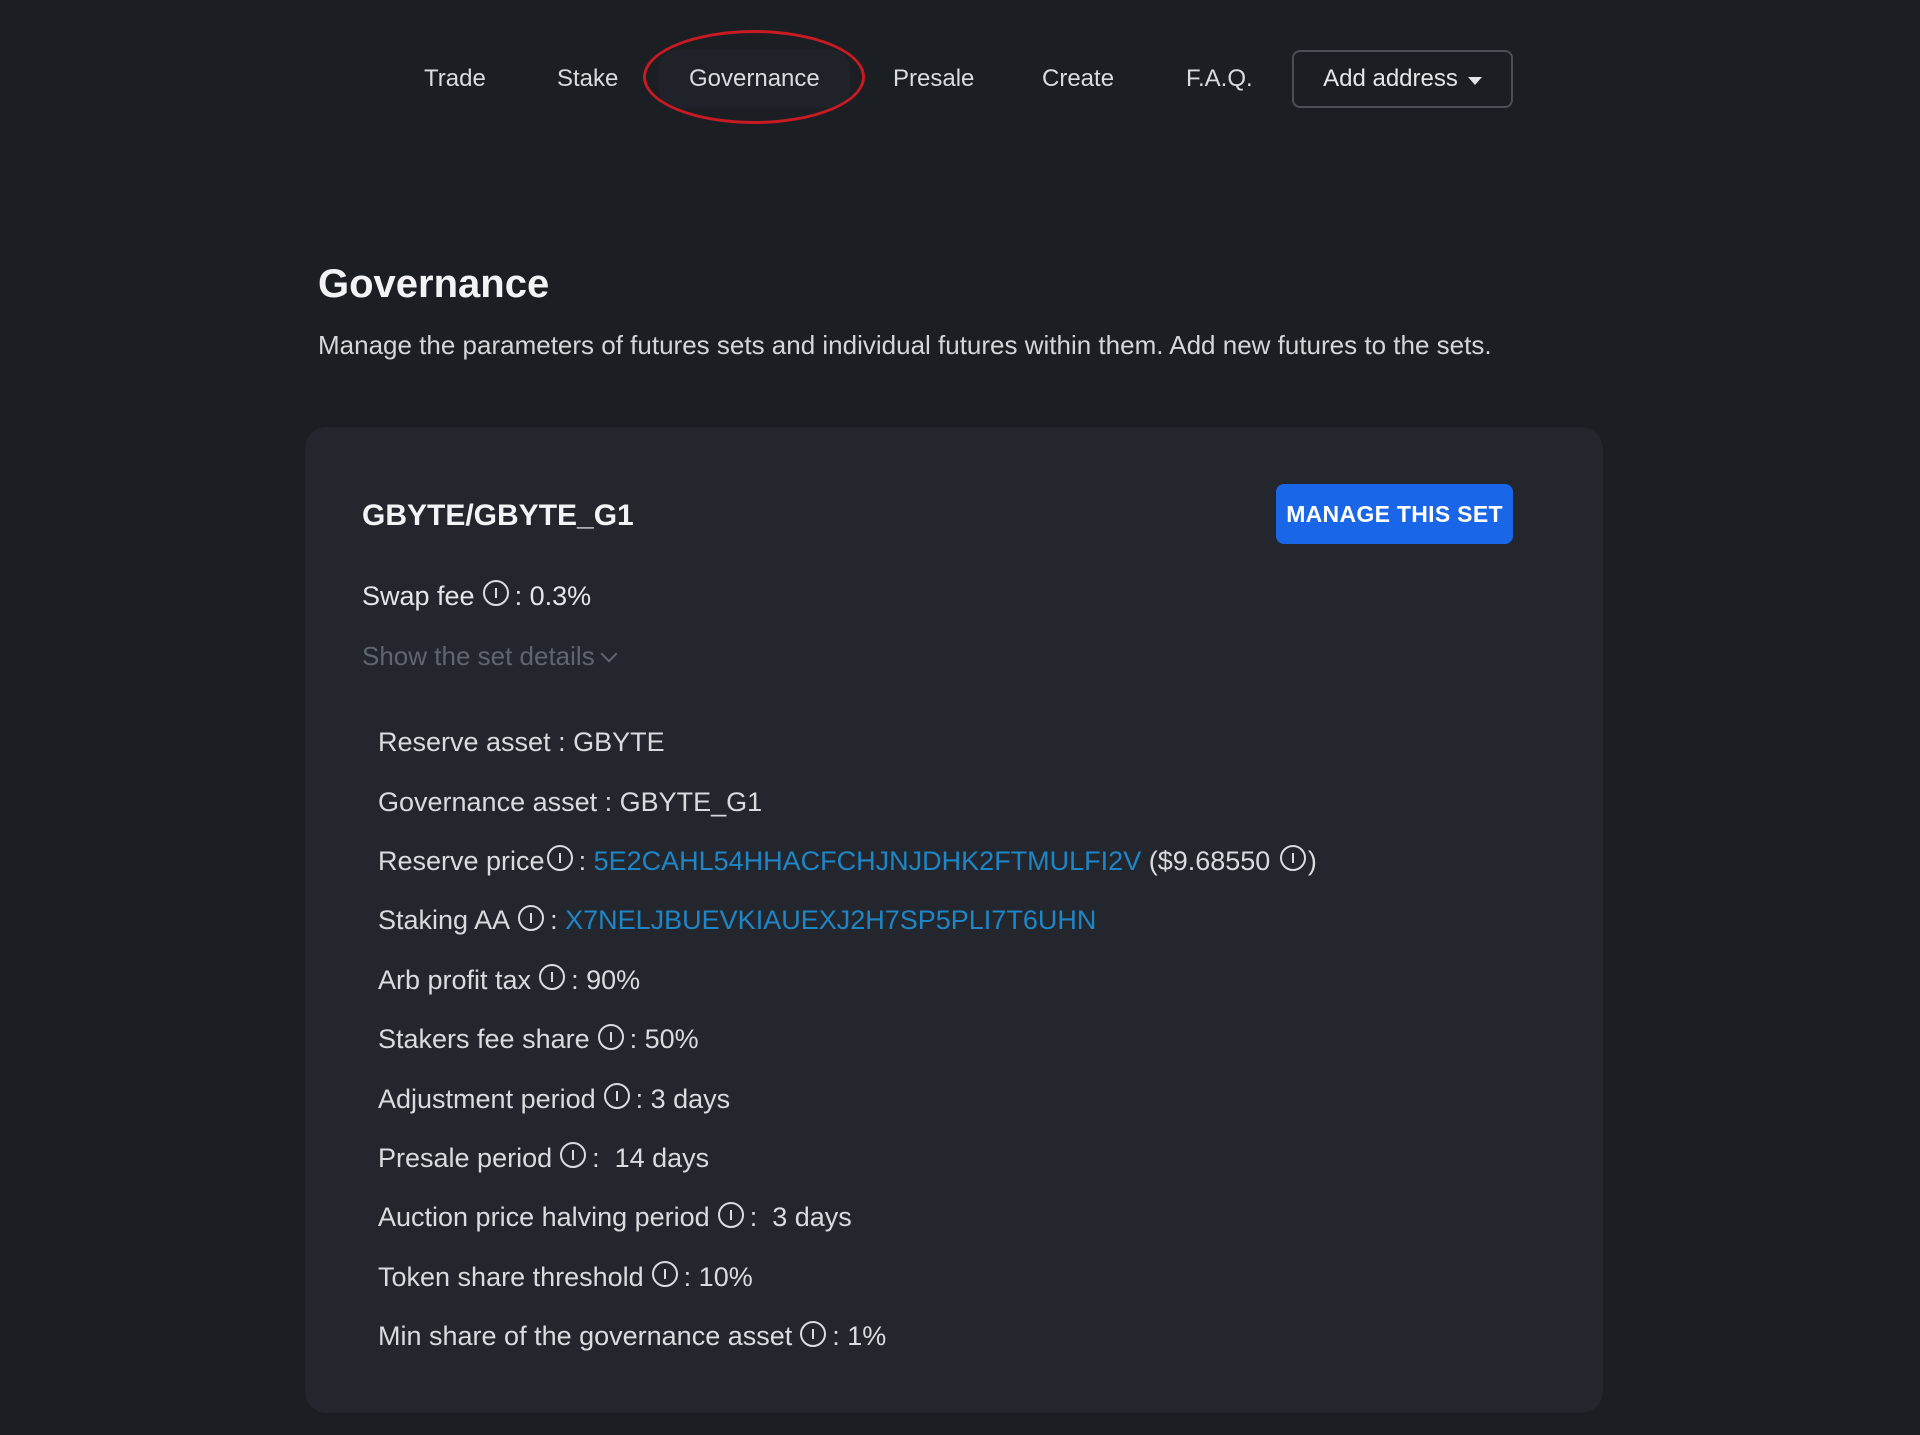  Describe the element at coordinates (933, 79) in the screenshot. I see `nav-presale: Presale` at that location.